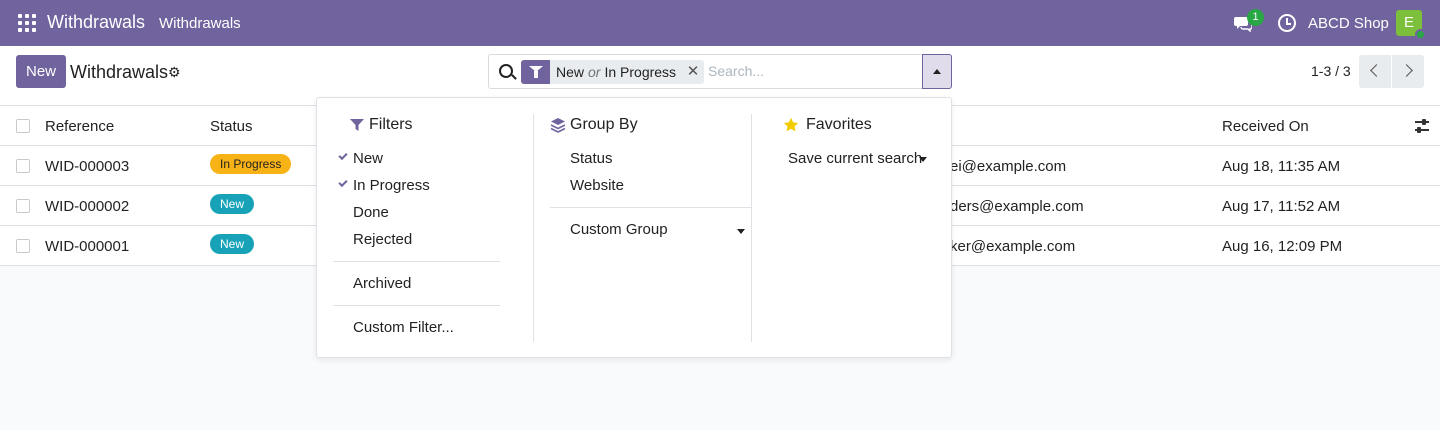 The width and height of the screenshot is (1440, 430). I want to click on row-email: ei@example.com, so click(1008, 166).